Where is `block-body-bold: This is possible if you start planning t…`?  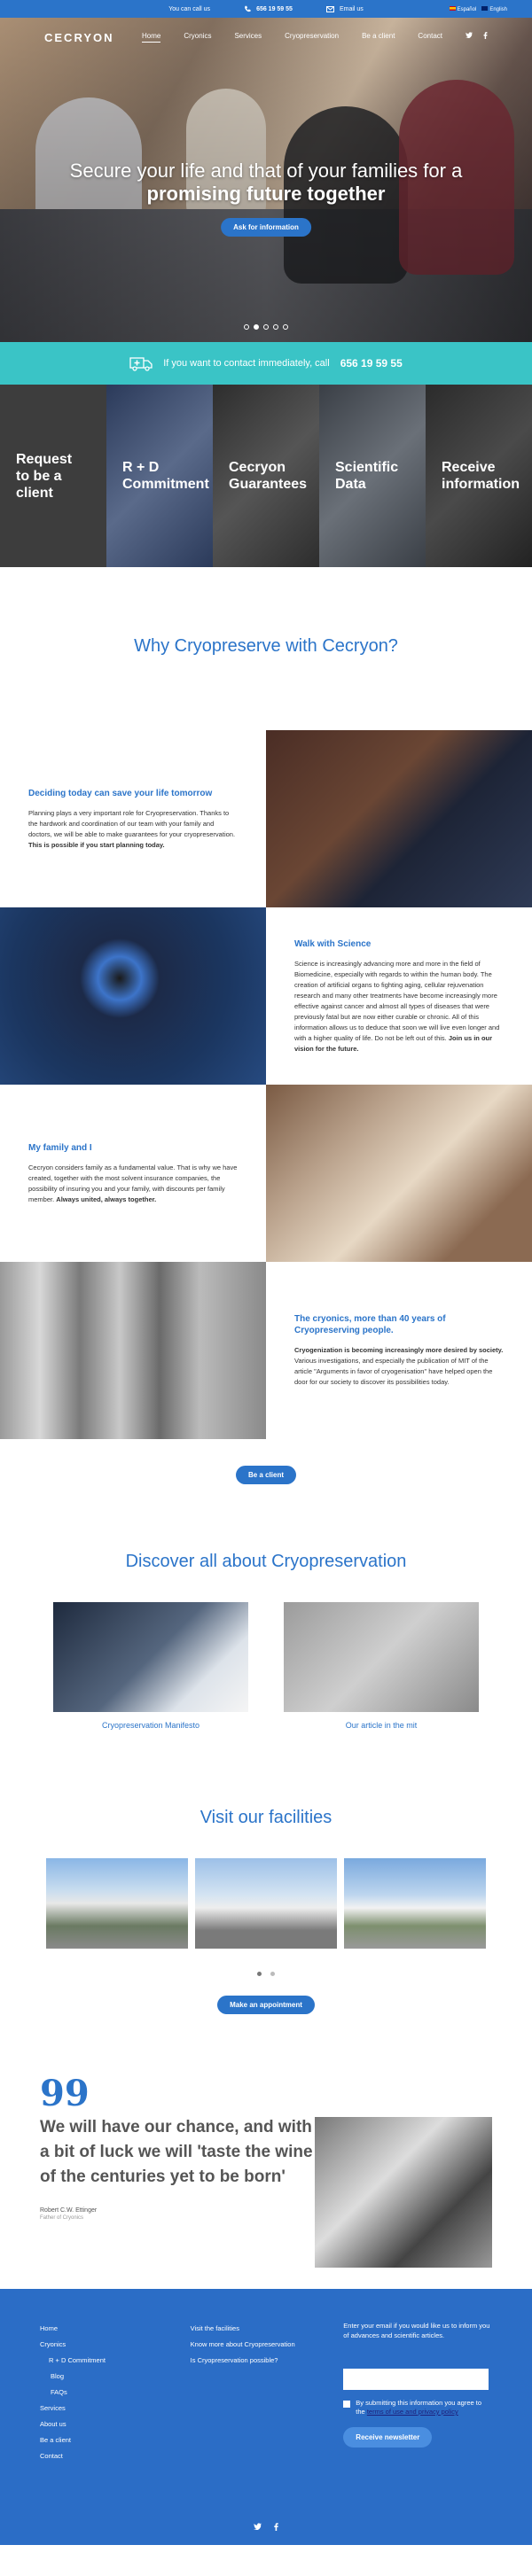
block-body-bold: This is possible if you start planning t… is located at coordinates (97, 845).